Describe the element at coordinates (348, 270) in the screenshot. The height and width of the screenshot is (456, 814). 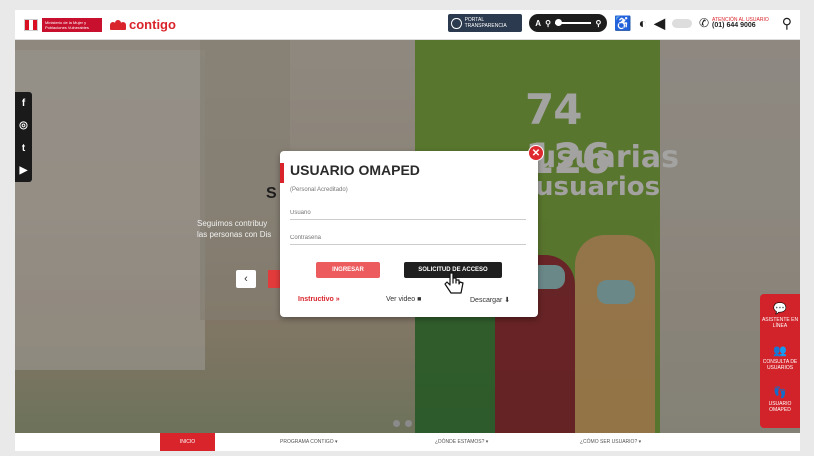
I see `login-button: INGRESAR` at that location.